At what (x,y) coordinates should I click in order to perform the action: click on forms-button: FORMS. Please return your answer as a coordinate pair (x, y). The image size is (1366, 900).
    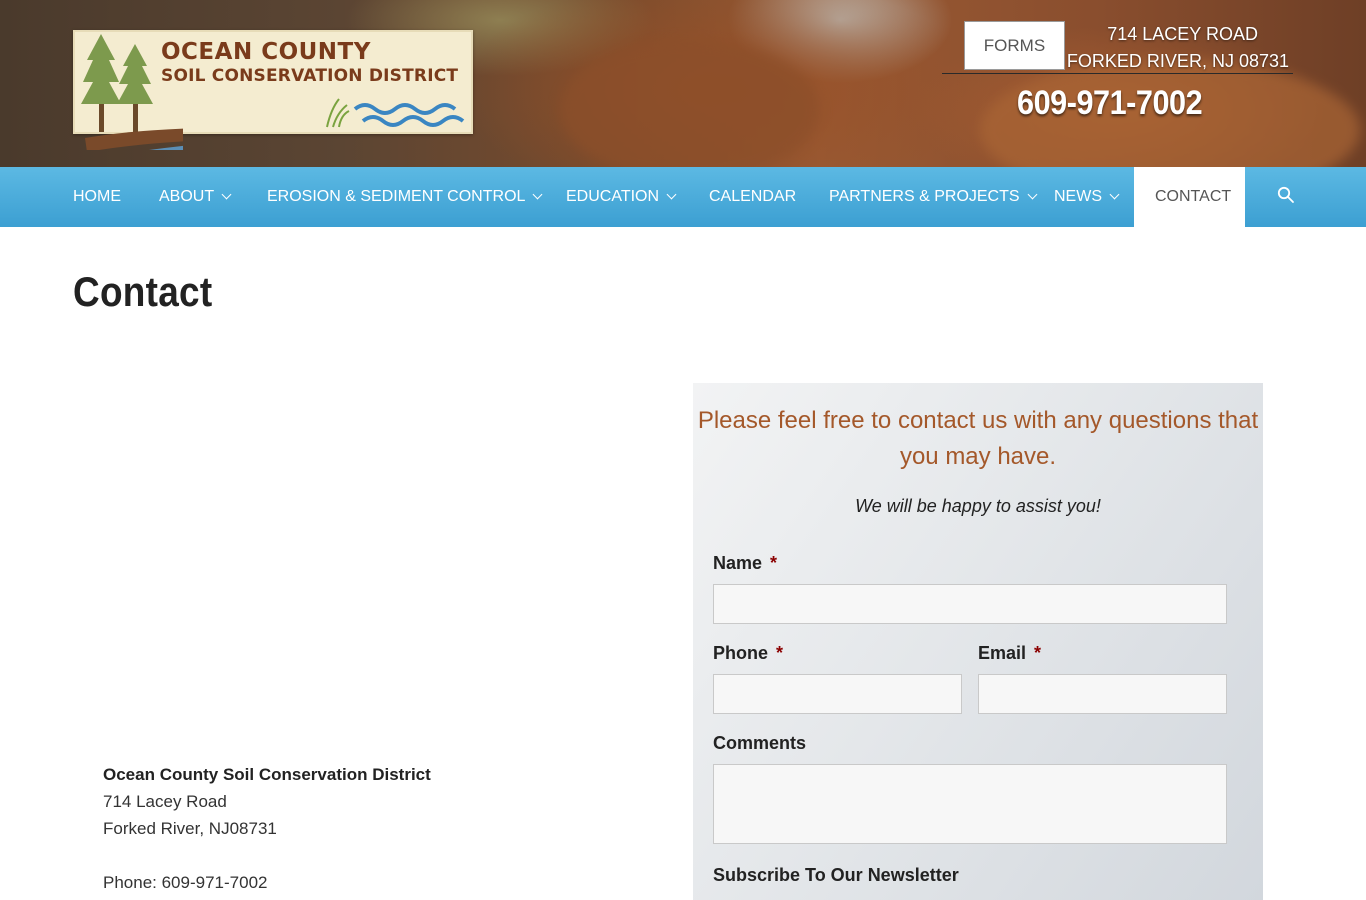
    Looking at the image, I should click on (1014, 45).